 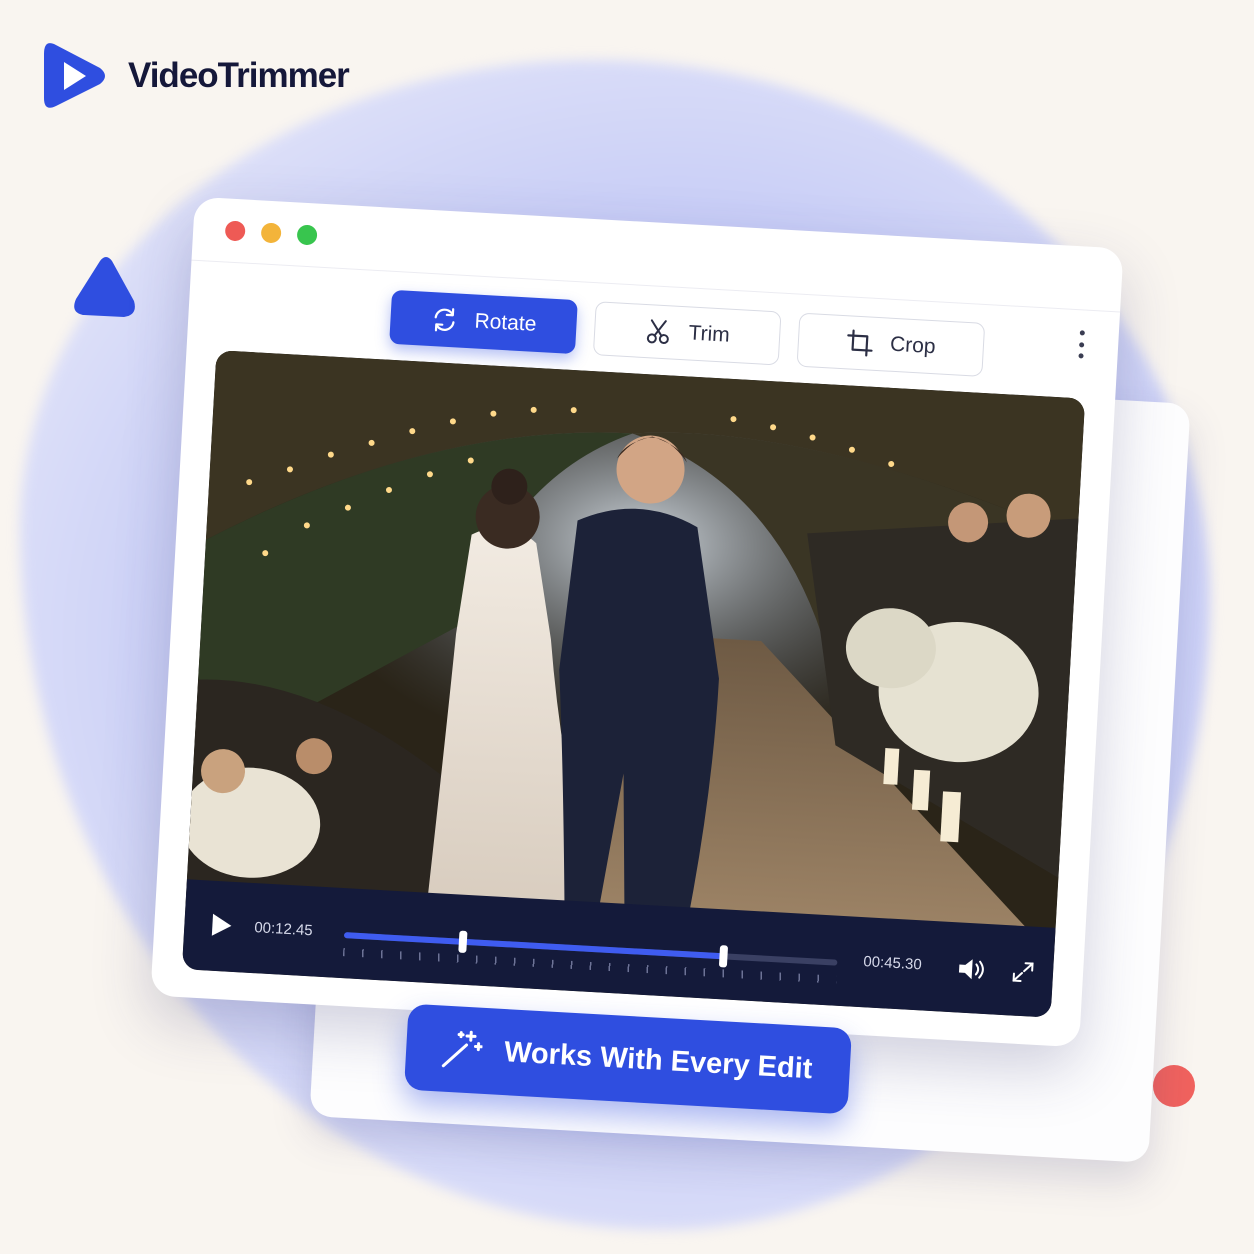 What do you see at coordinates (892, 963) in the screenshot?
I see `total-time: 00:45.30` at bounding box center [892, 963].